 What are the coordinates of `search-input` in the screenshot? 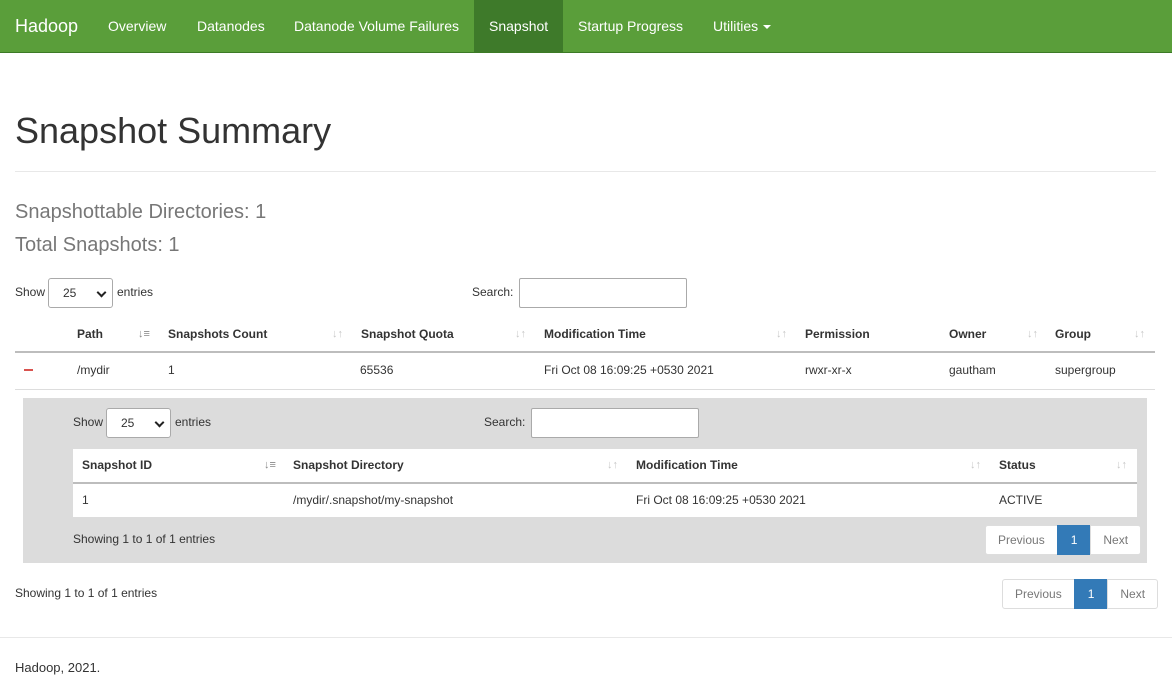 It's located at (603, 293).